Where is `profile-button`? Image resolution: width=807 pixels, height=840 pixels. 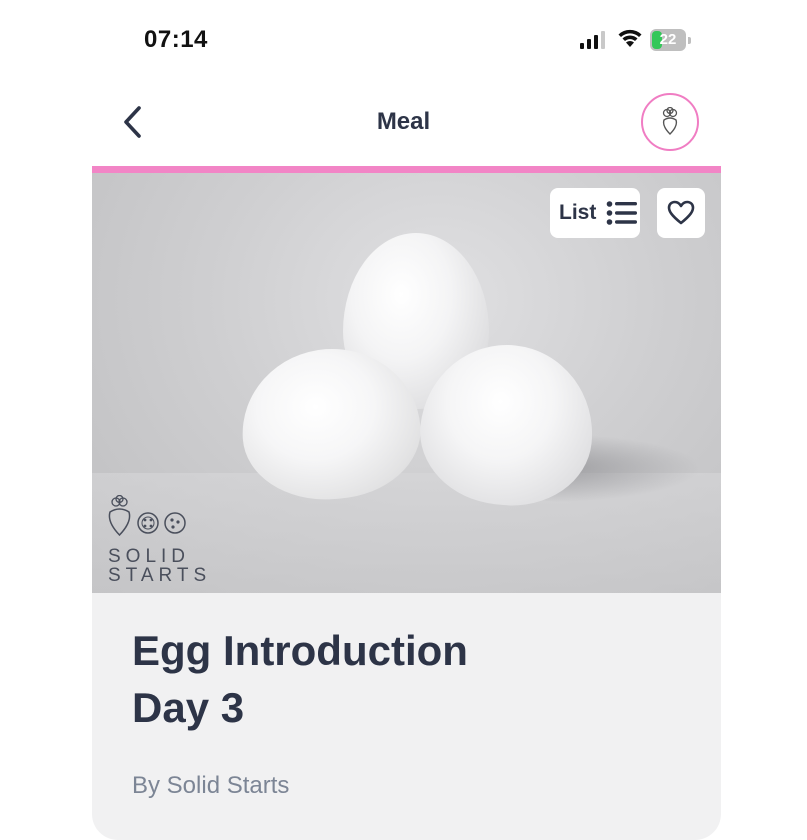
profile-button is located at coordinates (670, 122).